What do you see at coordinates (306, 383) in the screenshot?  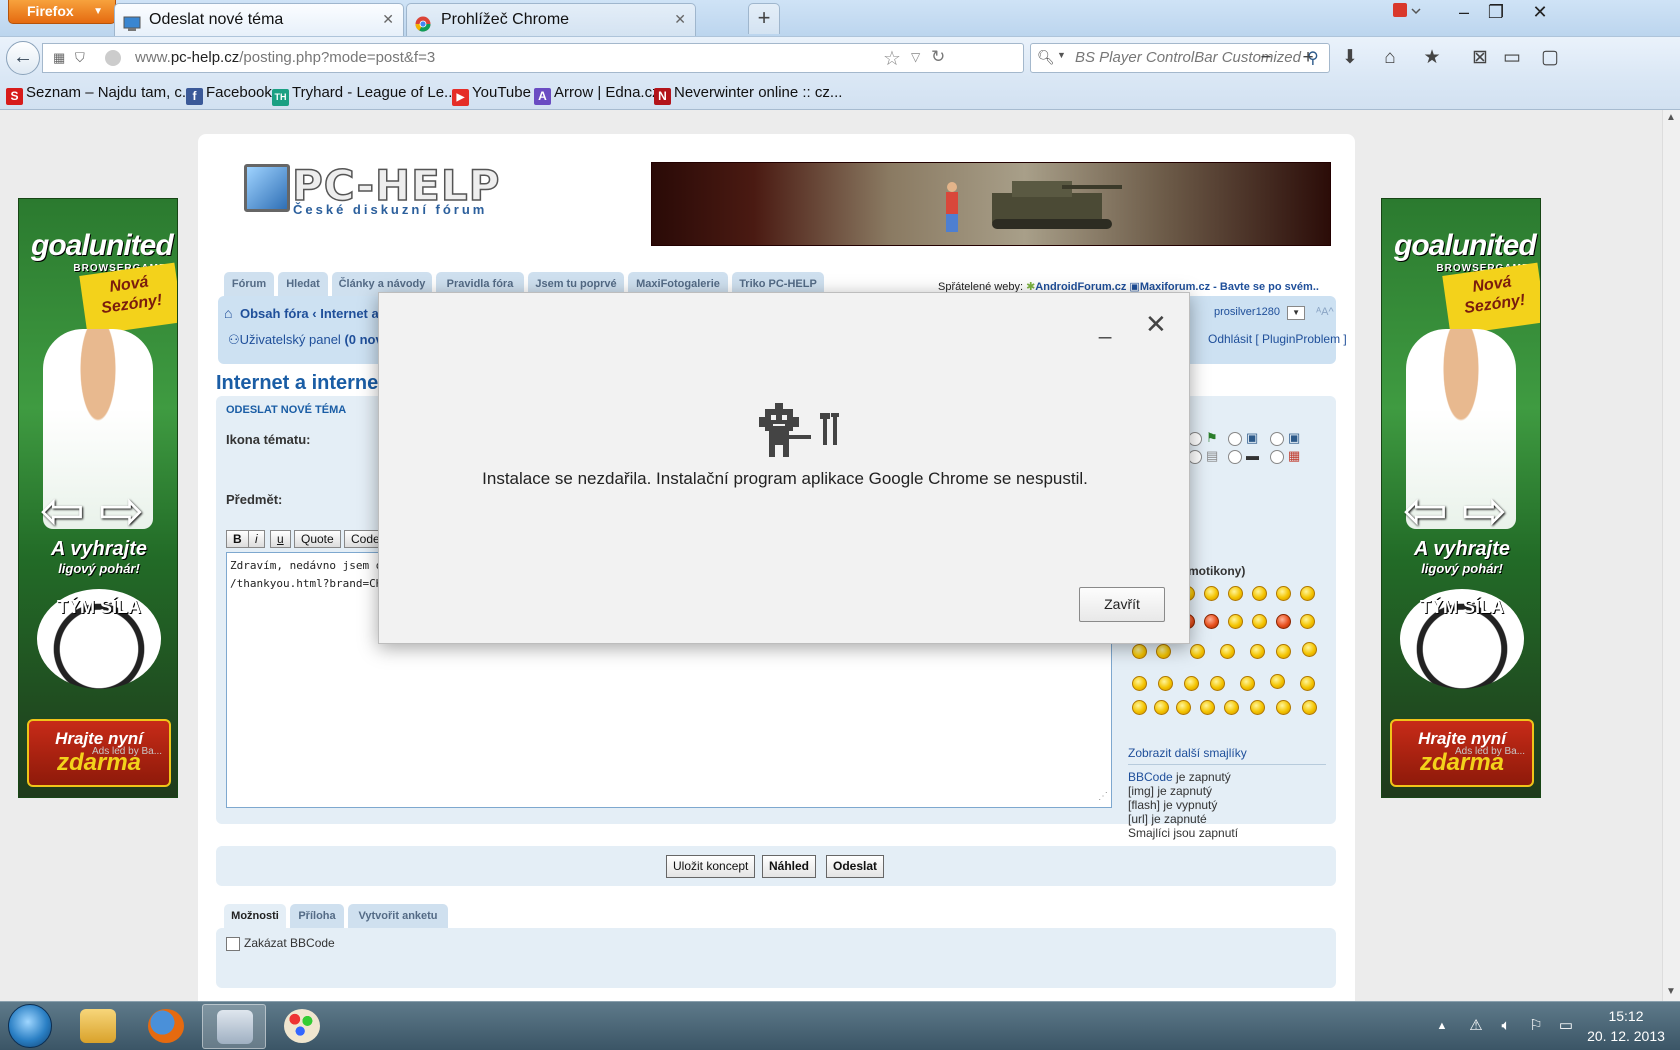 I see `page-title: Internet a interneto` at bounding box center [306, 383].